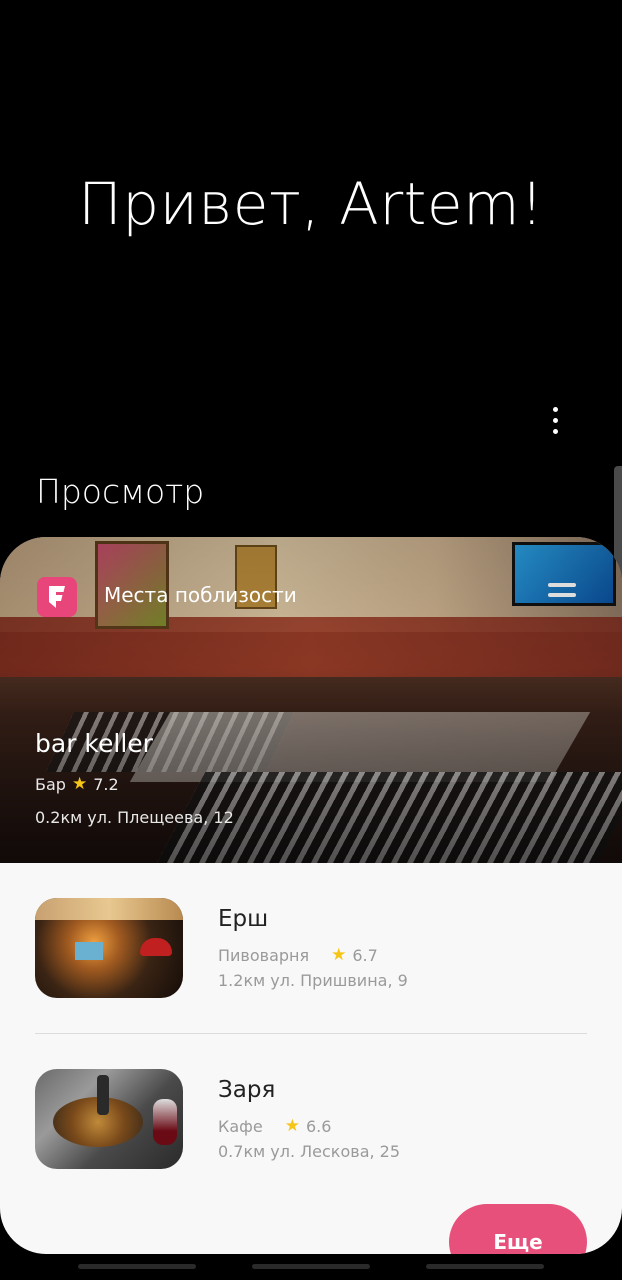 This screenshot has height=1280, width=622. What do you see at coordinates (318, 1126) in the screenshot?
I see `place-rating: 6.6` at bounding box center [318, 1126].